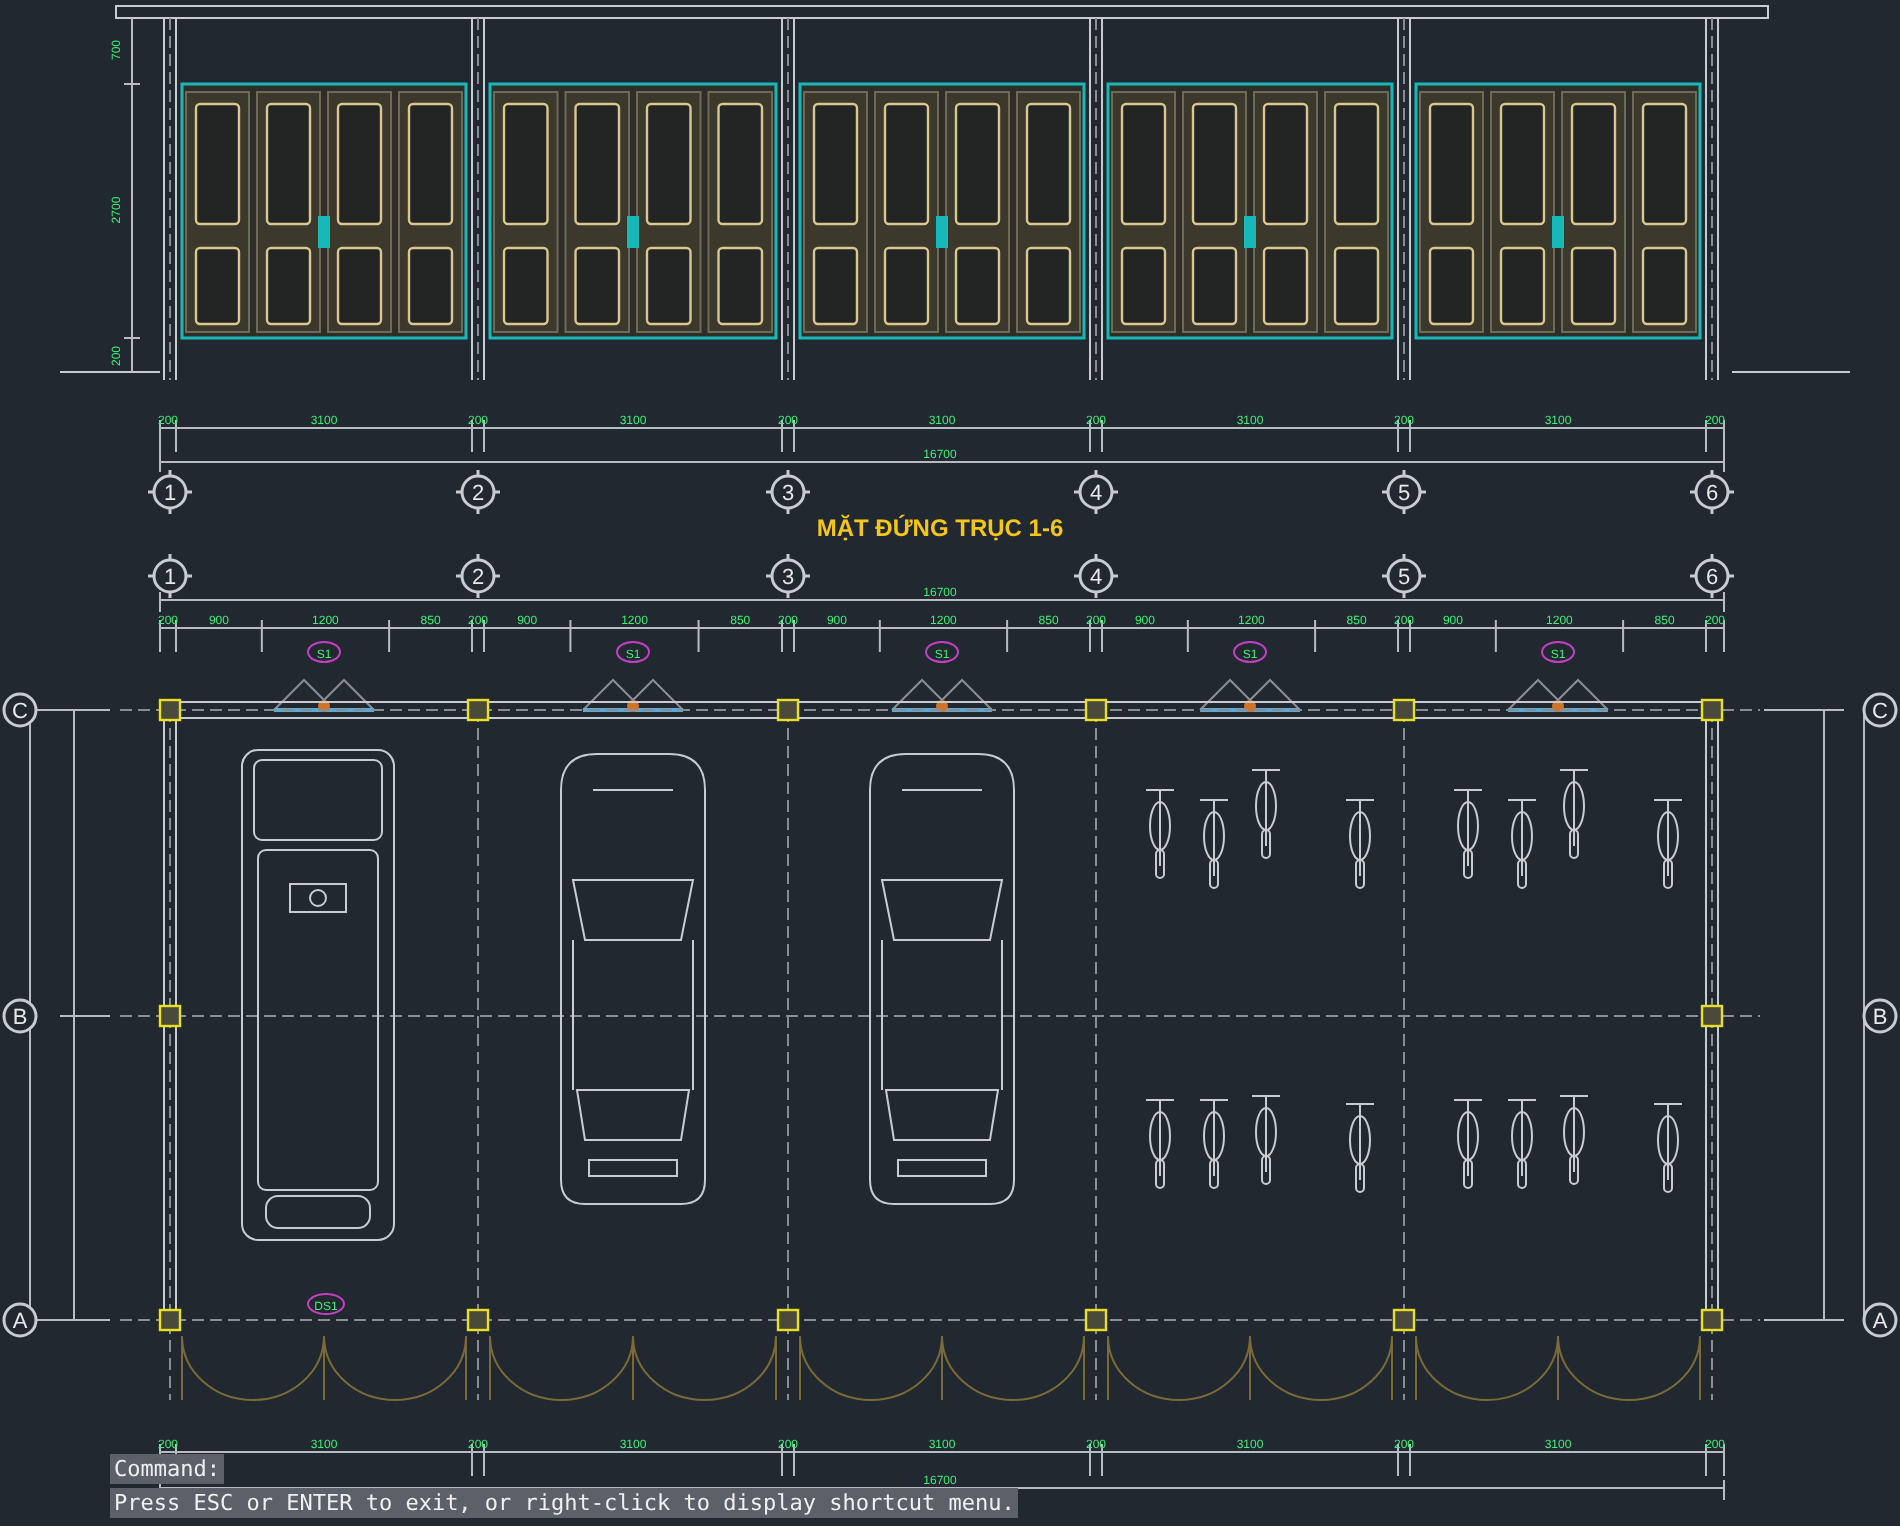 The image size is (1900, 1526). Describe the element at coordinates (167, 1469) in the screenshot. I see `command-prompt: Command:` at that location.